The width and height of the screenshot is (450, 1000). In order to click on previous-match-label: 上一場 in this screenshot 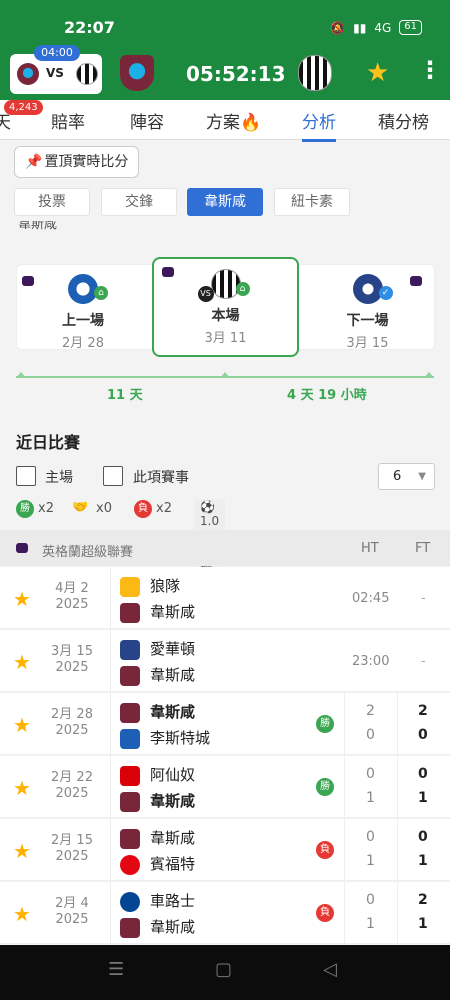, I will do `click(83, 321)`.